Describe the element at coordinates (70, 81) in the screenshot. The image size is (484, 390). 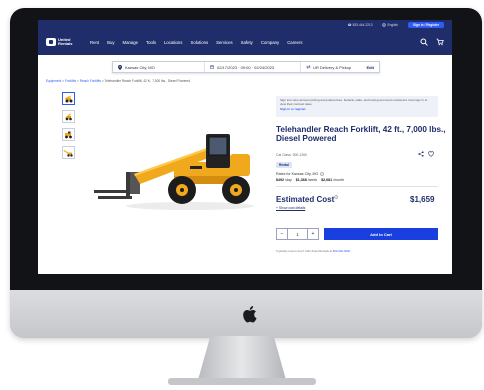
I see `breadcrumb-forklifts: Forklifts` at that location.